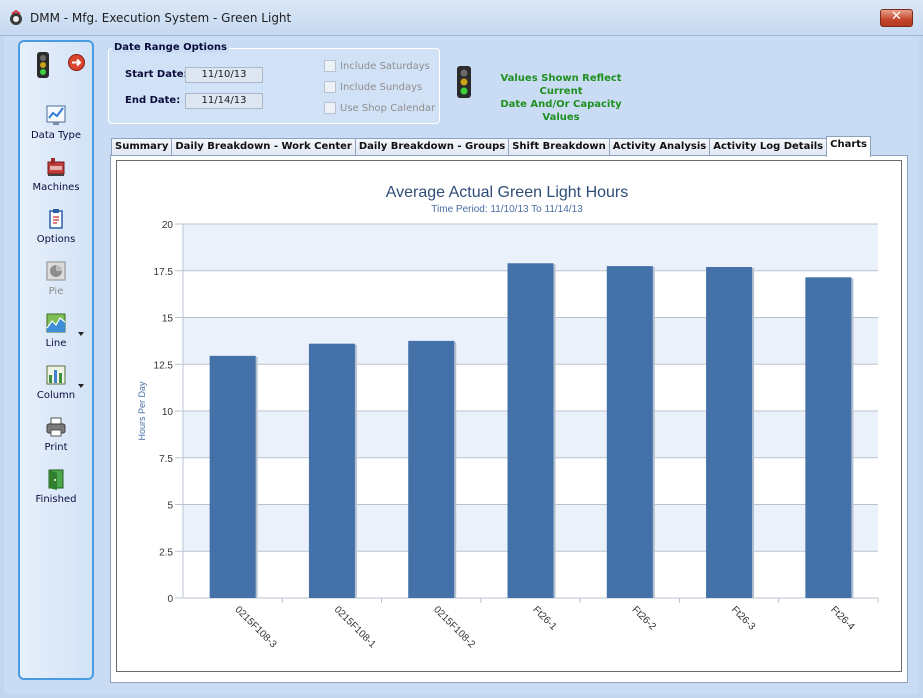  Describe the element at coordinates (170, 506) in the screenshot. I see `y-tick-label: 5` at that location.